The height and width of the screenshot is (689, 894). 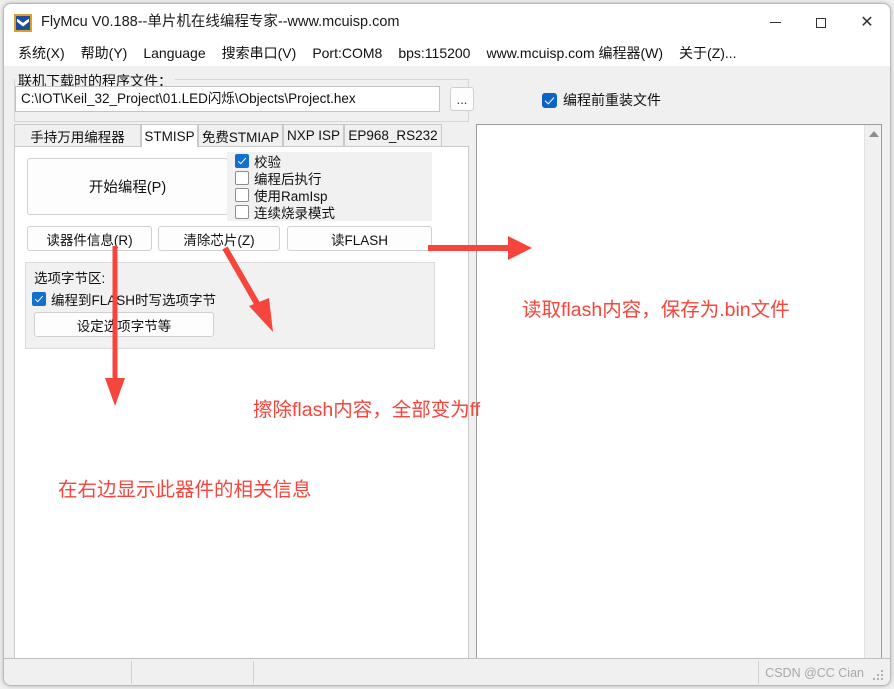 What do you see at coordinates (313, 135) in the screenshot?
I see `tab-nxp-isp: NXP ISP` at bounding box center [313, 135].